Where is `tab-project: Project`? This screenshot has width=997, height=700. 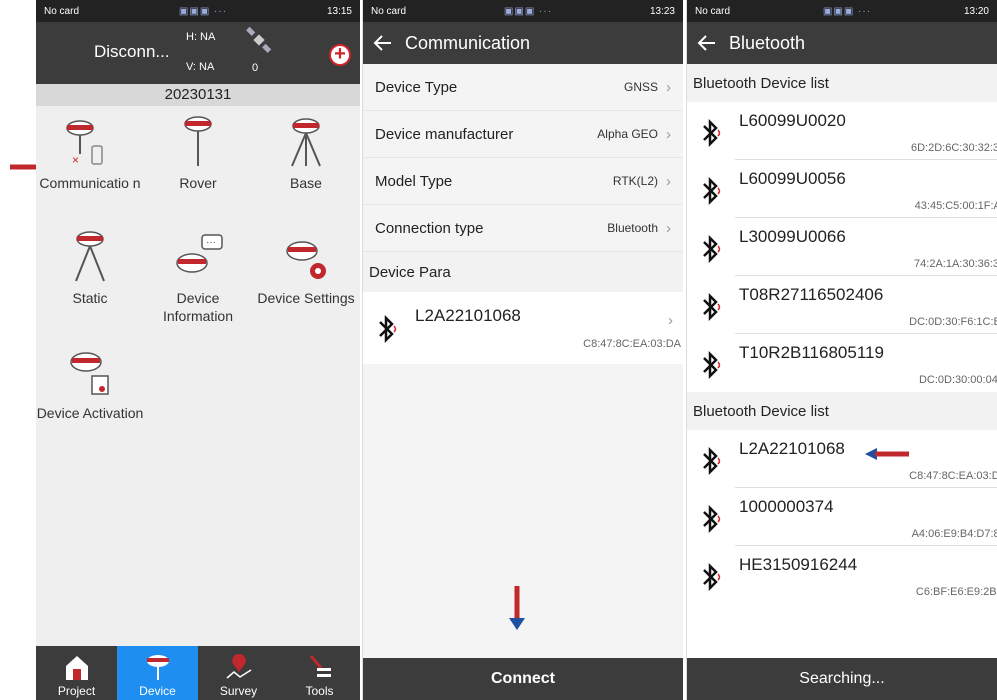
tab-project: Project is located at coordinates (76, 673).